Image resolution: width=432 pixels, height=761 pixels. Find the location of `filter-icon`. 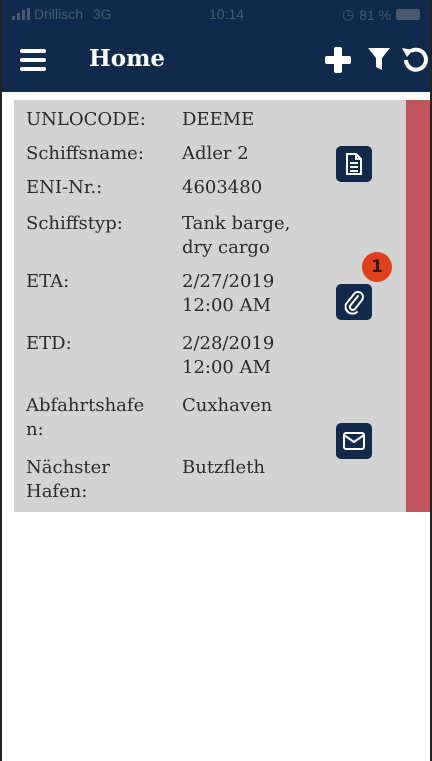

filter-icon is located at coordinates (379, 59).